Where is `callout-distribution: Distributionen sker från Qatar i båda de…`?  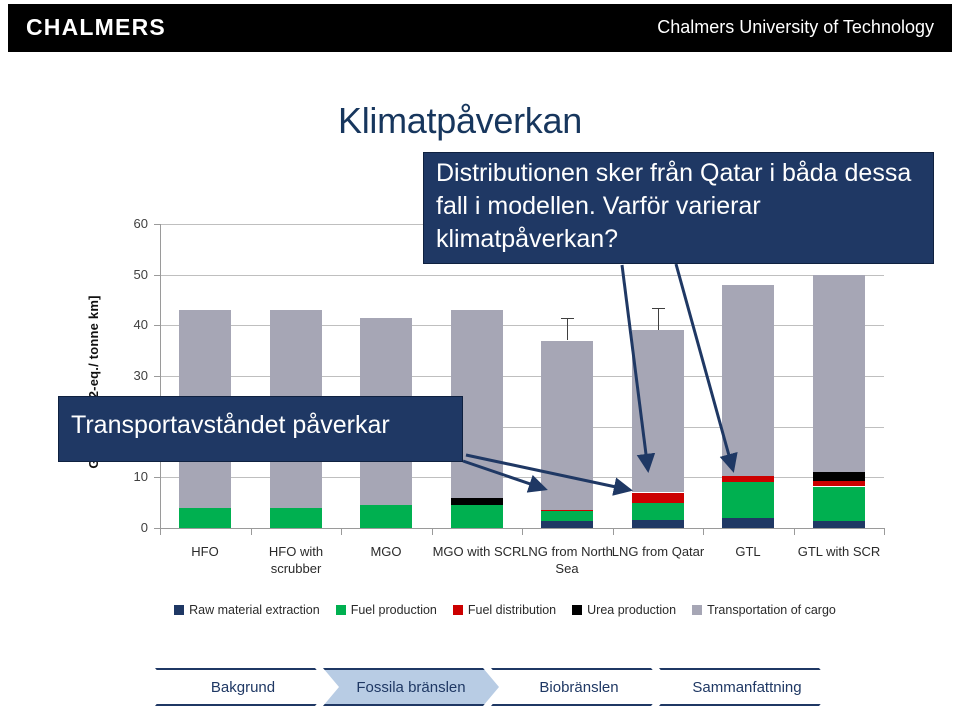
callout-distribution: Distributionen sker från Qatar i båda de… is located at coordinates (678, 208).